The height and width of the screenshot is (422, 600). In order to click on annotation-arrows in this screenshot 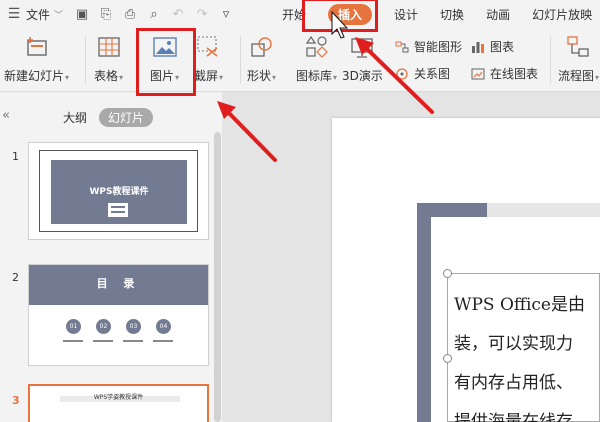, I will do `click(325, 86)`.